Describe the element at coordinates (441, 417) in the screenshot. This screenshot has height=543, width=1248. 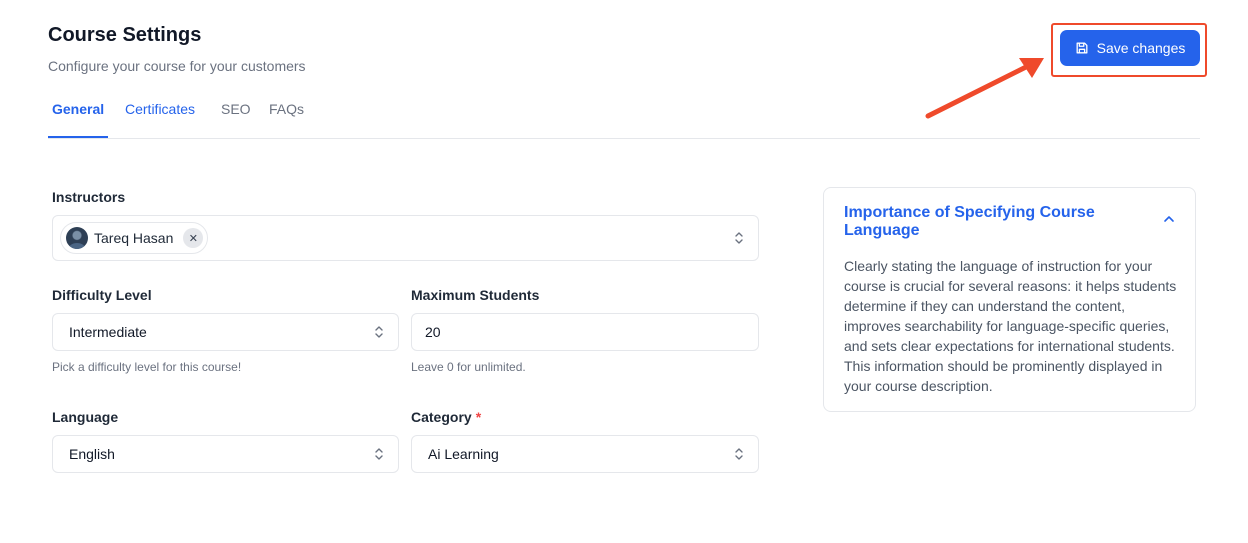
I see `category-label-text: Category` at that location.